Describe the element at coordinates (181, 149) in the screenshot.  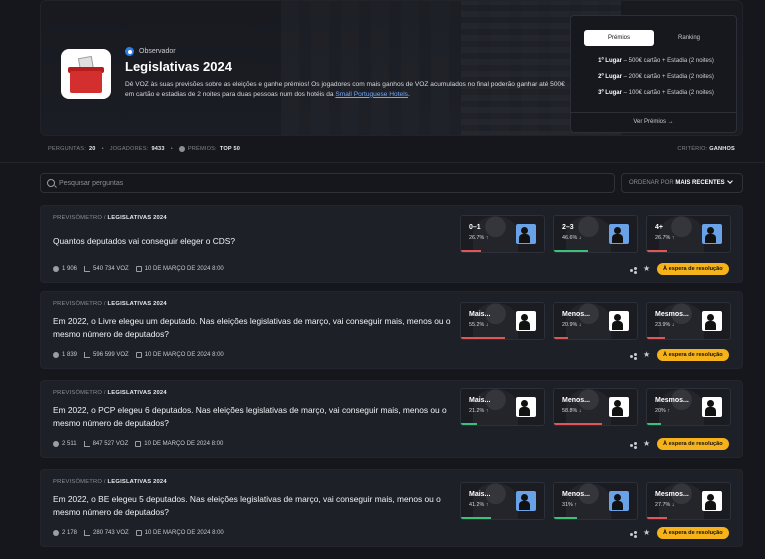
I see `trophy-icon` at that location.